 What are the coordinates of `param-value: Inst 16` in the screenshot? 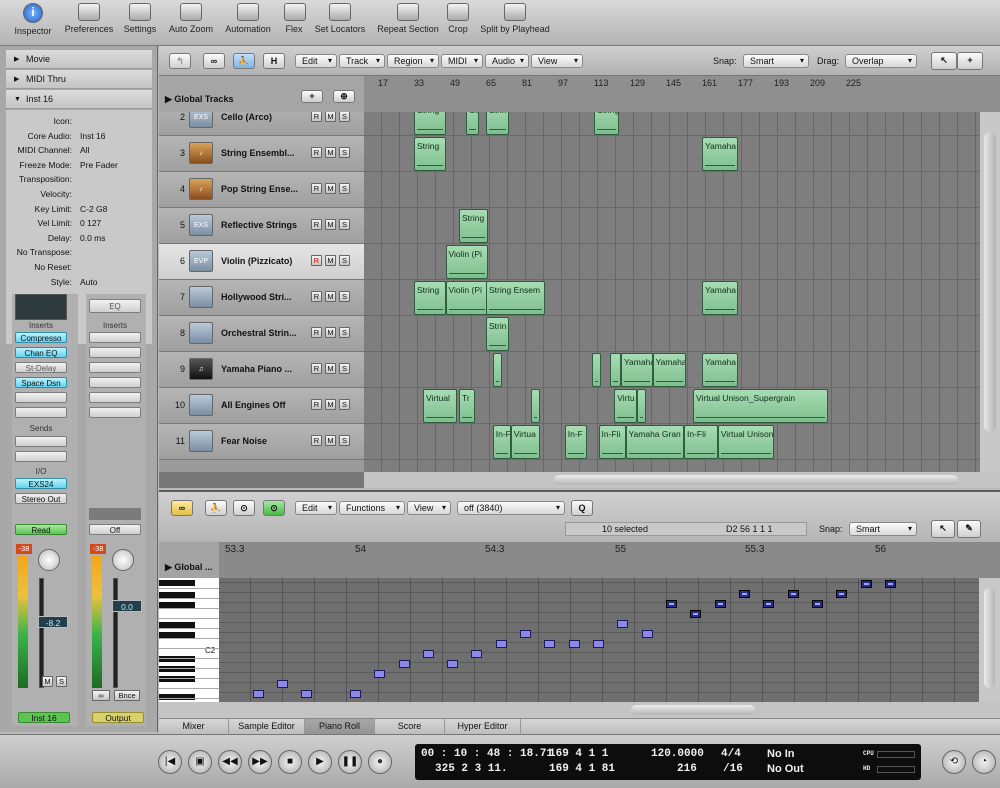 It's located at (115, 136).